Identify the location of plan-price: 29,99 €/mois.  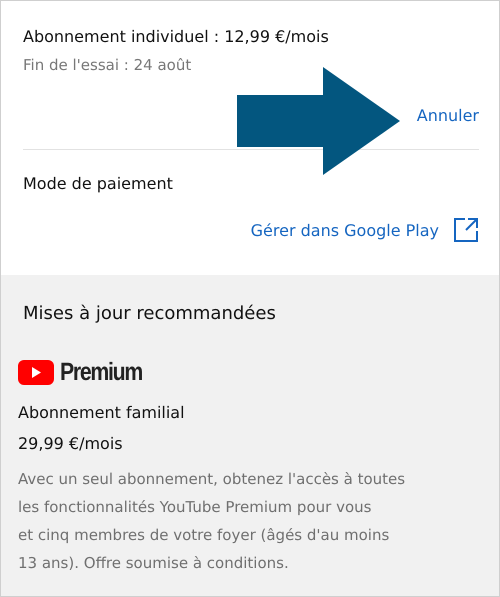
(71, 443).